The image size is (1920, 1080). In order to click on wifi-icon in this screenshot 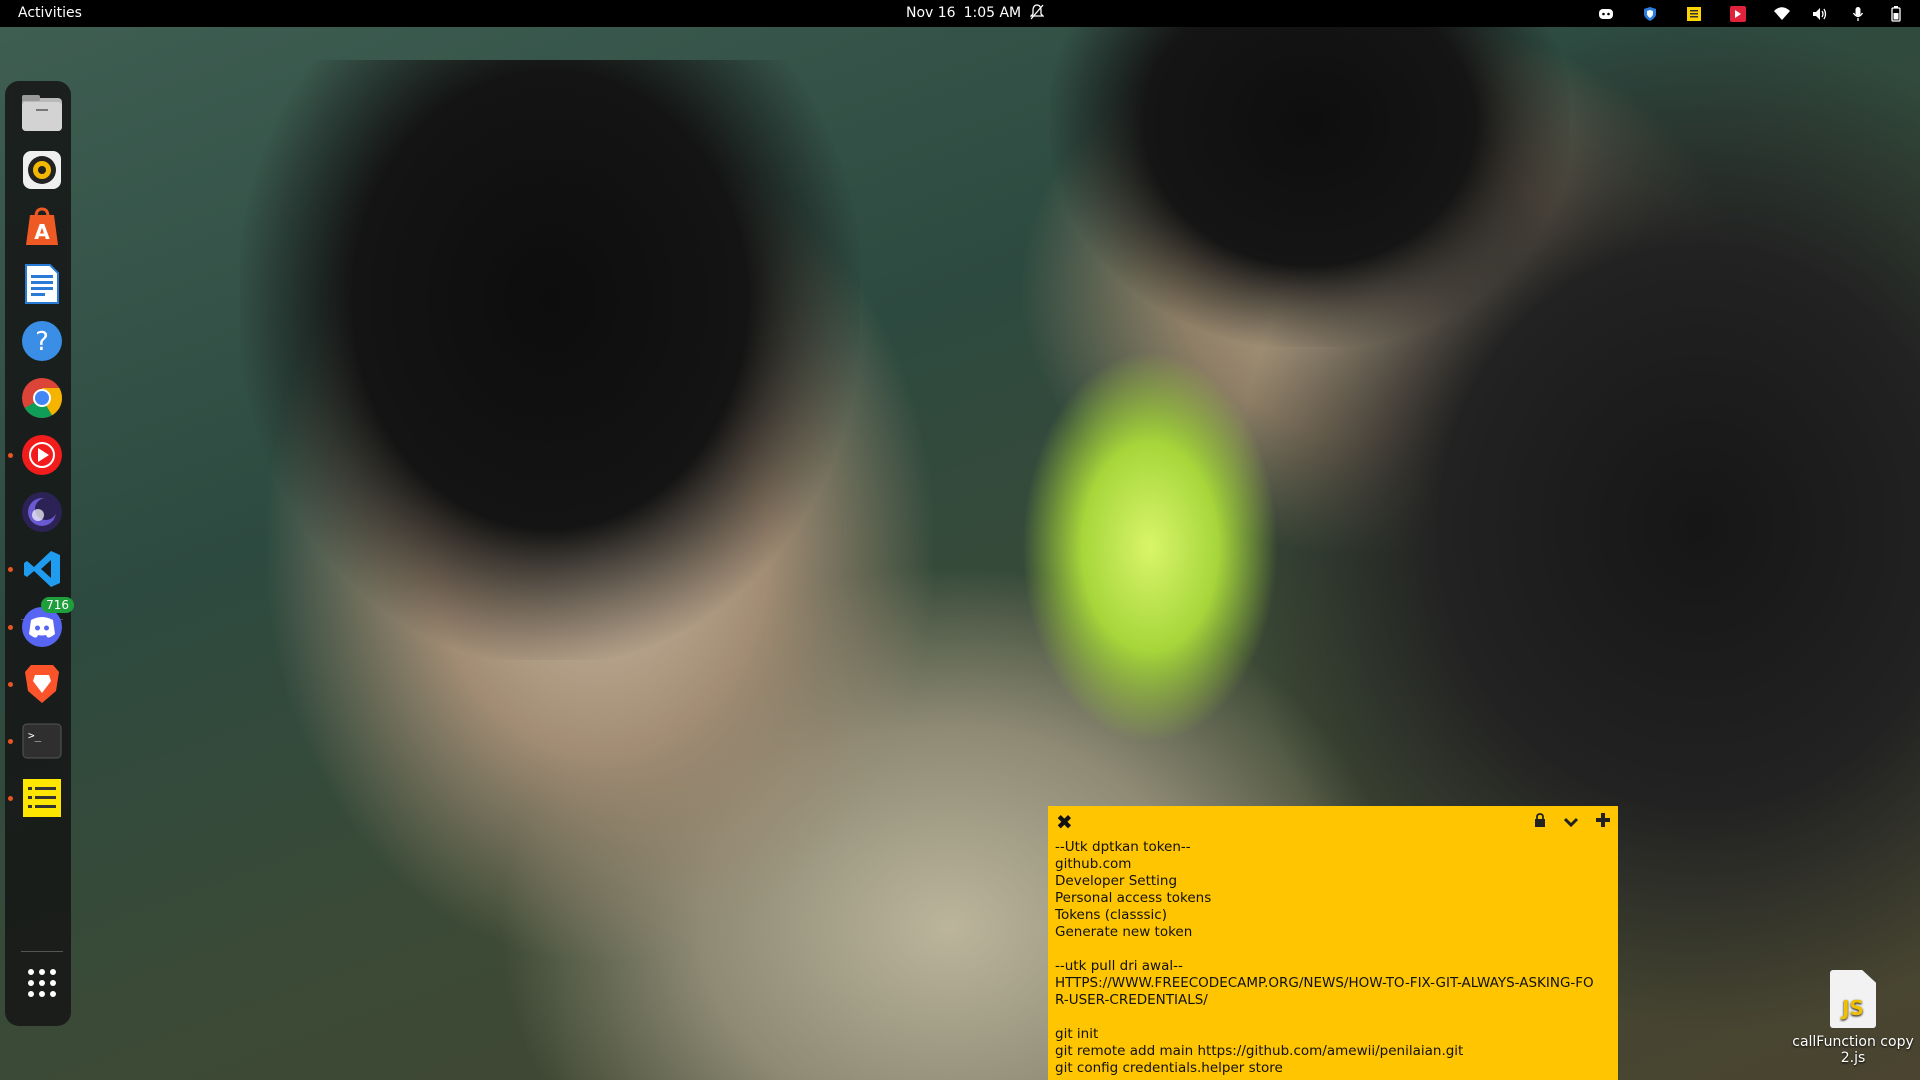, I will do `click(1782, 14)`.